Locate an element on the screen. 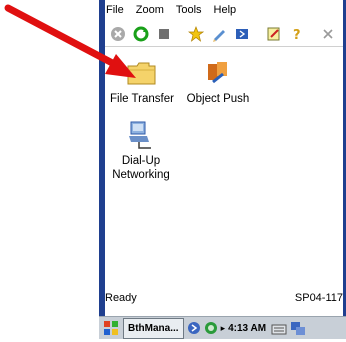  bluetooth-tray-icon is located at coordinates (194, 328).